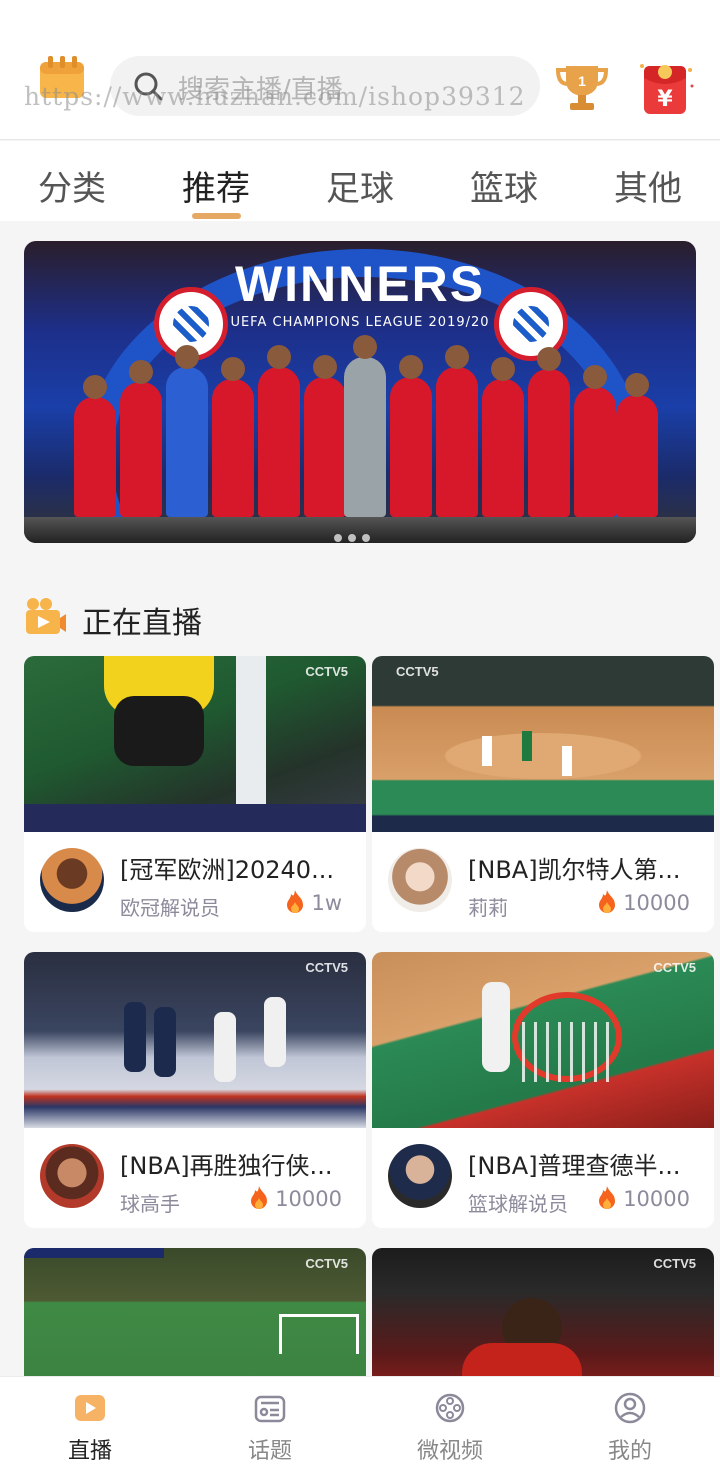  I want to click on topic-icon, so click(270, 1409).